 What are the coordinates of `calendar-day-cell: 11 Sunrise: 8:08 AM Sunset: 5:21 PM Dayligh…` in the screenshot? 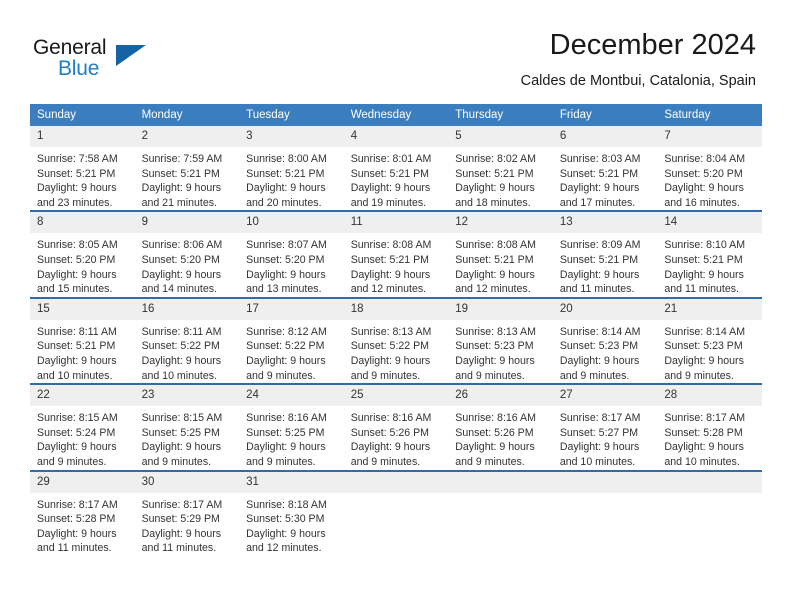 It's located at (396, 254).